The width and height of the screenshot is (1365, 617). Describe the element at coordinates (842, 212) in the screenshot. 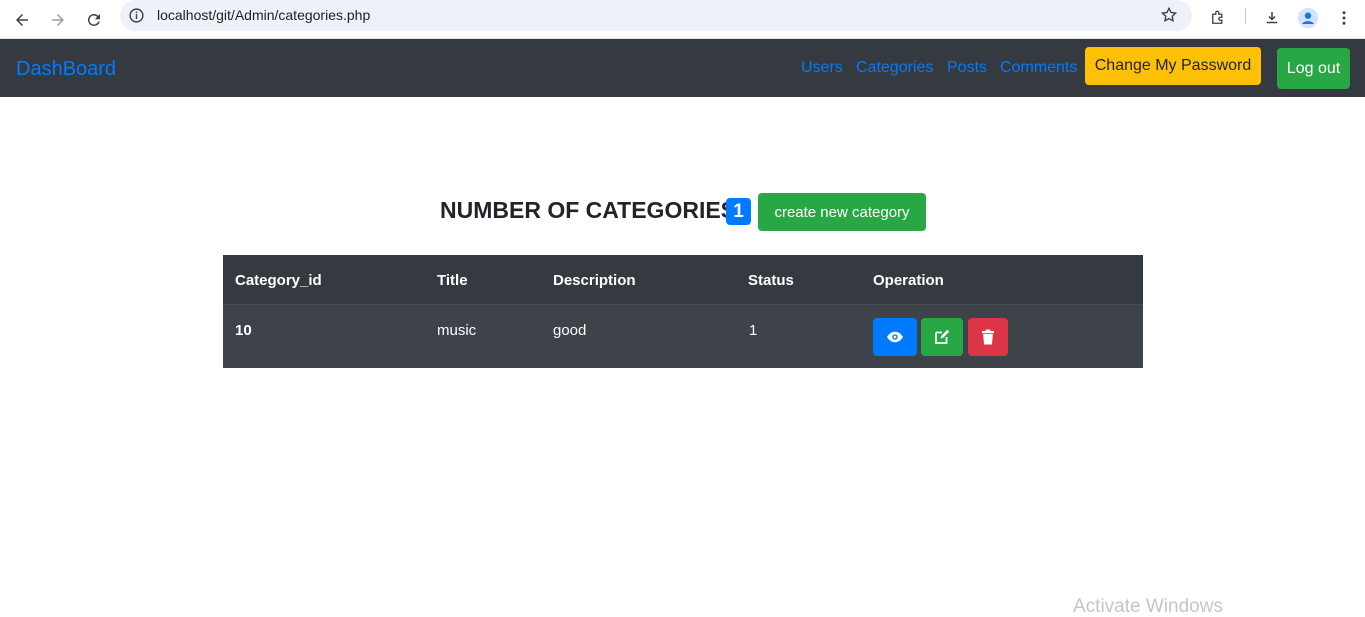

I see `create-category-button: create new category` at that location.